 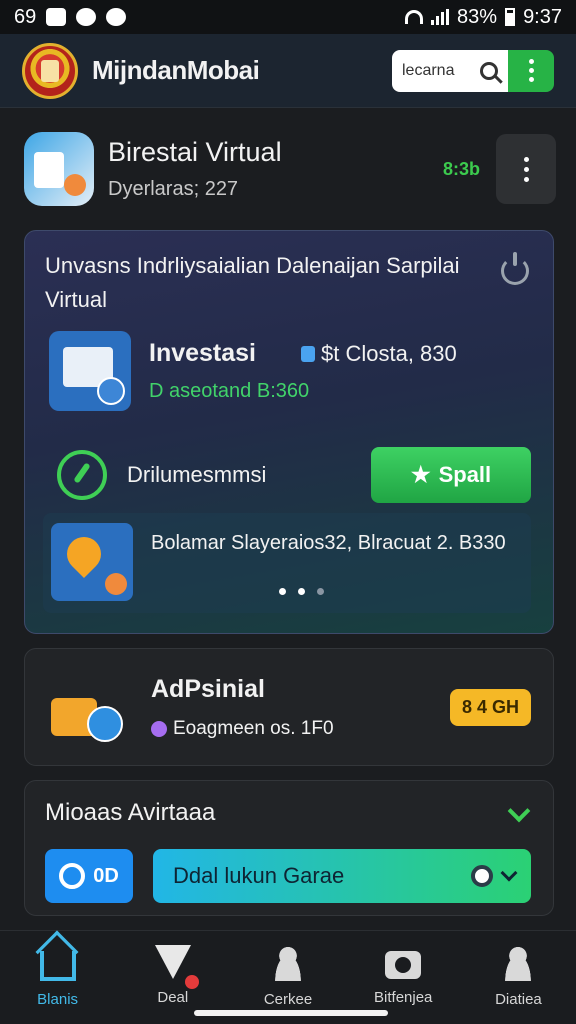 What do you see at coordinates (461, 168) in the screenshot?
I see `profile-badge: 8:3b` at bounding box center [461, 168].